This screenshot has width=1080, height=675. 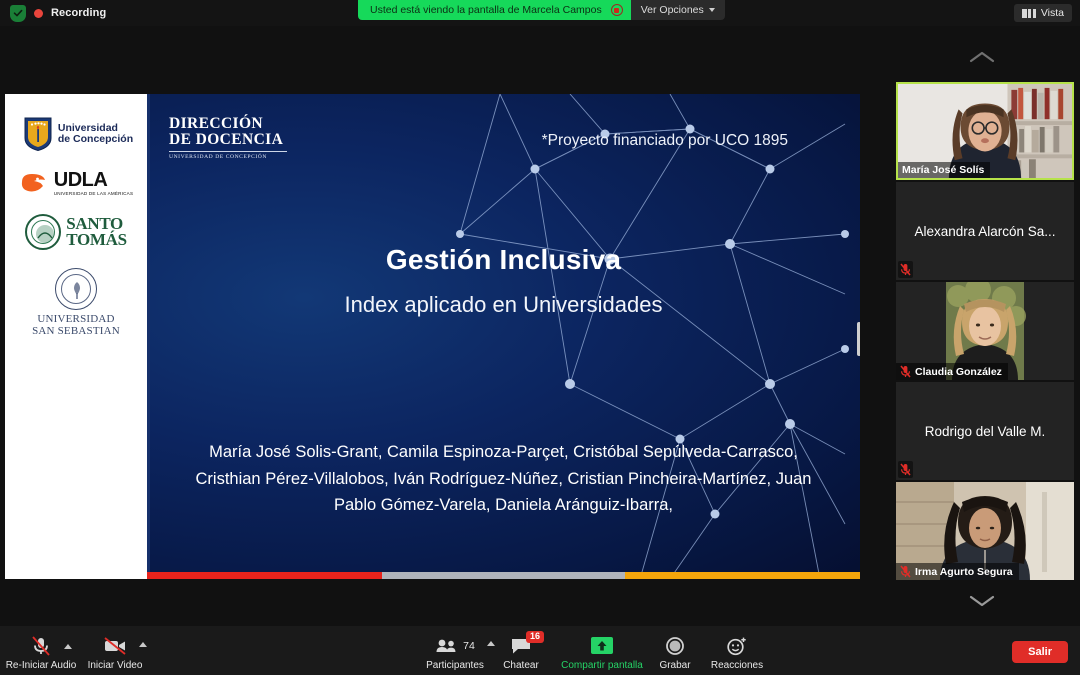 I want to click on leave-meeting-button: Salir, so click(x=1040, y=652).